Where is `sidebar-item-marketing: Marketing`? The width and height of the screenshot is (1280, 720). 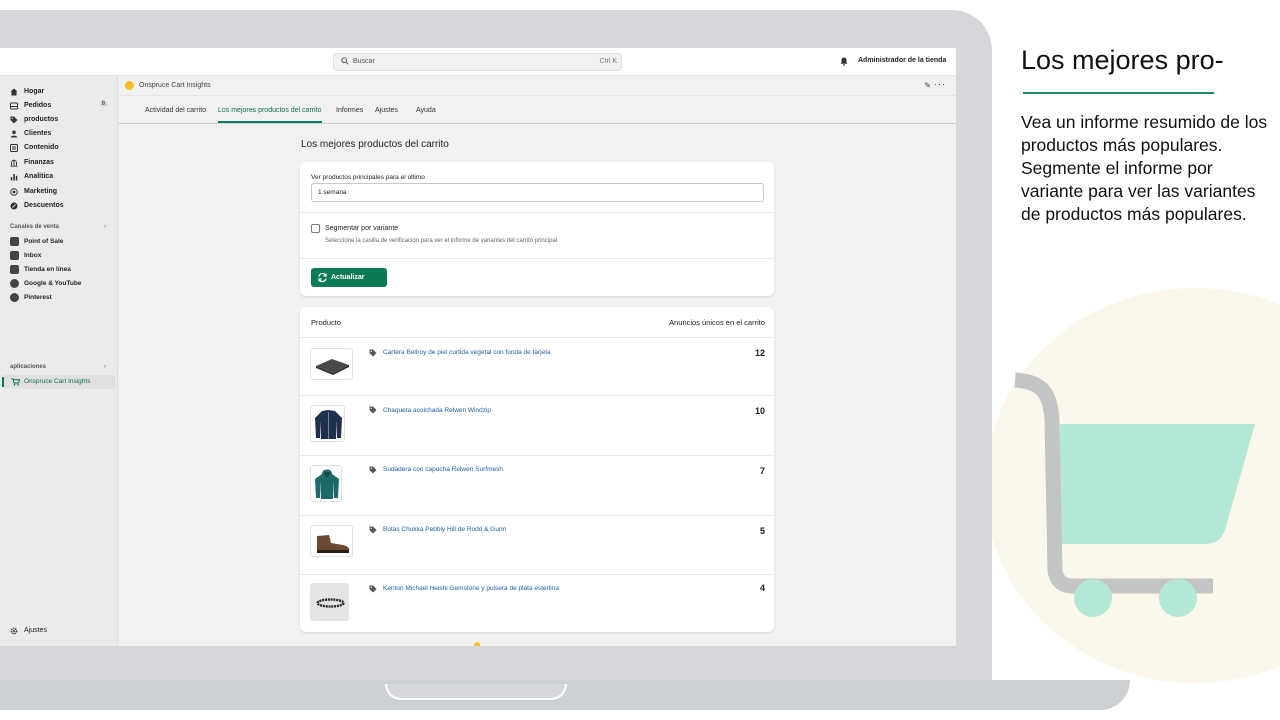
sidebar-item-marketing: Marketing is located at coordinates (62, 191).